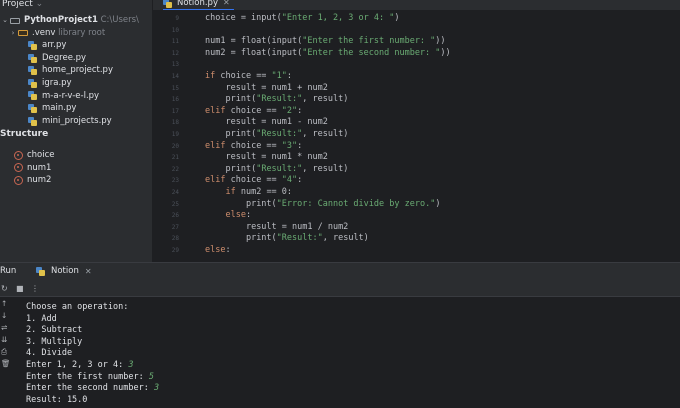  What do you see at coordinates (175, 134) in the screenshot?
I see `line-number: 19` at bounding box center [175, 134].